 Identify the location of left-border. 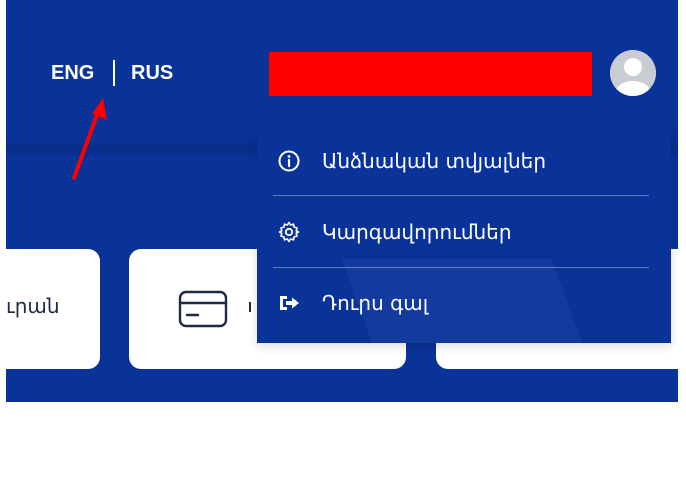
(3, 249).